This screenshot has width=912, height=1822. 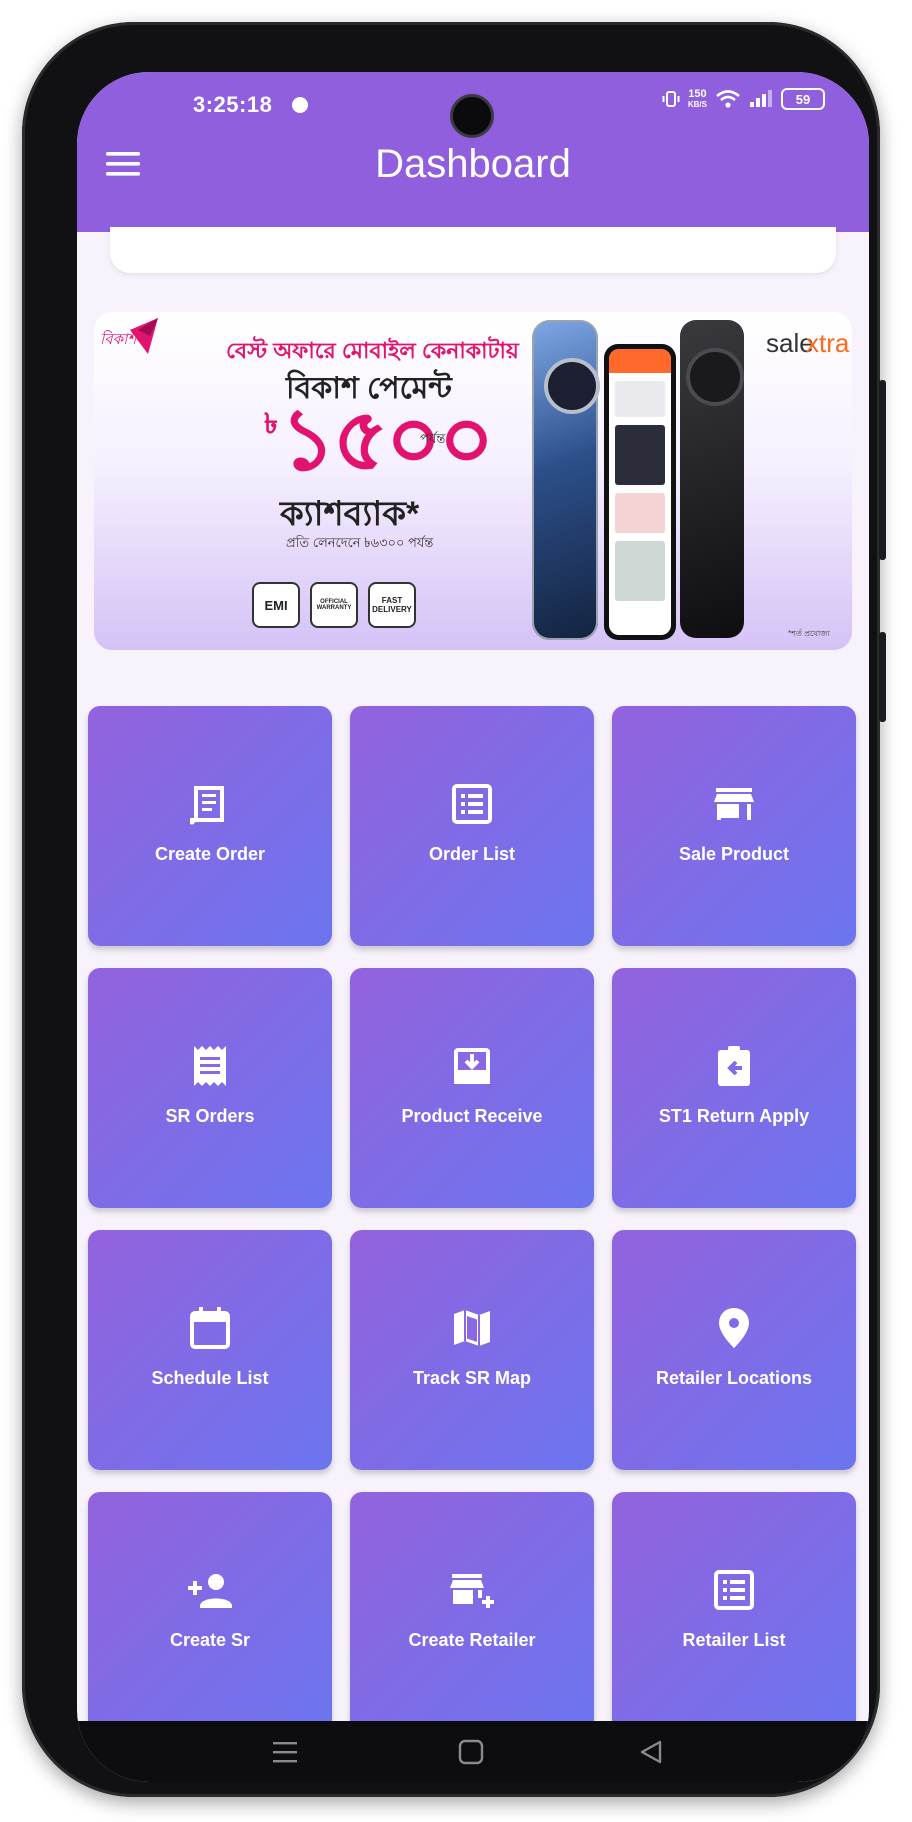 I want to click on phone-image-black, so click(x=712, y=479).